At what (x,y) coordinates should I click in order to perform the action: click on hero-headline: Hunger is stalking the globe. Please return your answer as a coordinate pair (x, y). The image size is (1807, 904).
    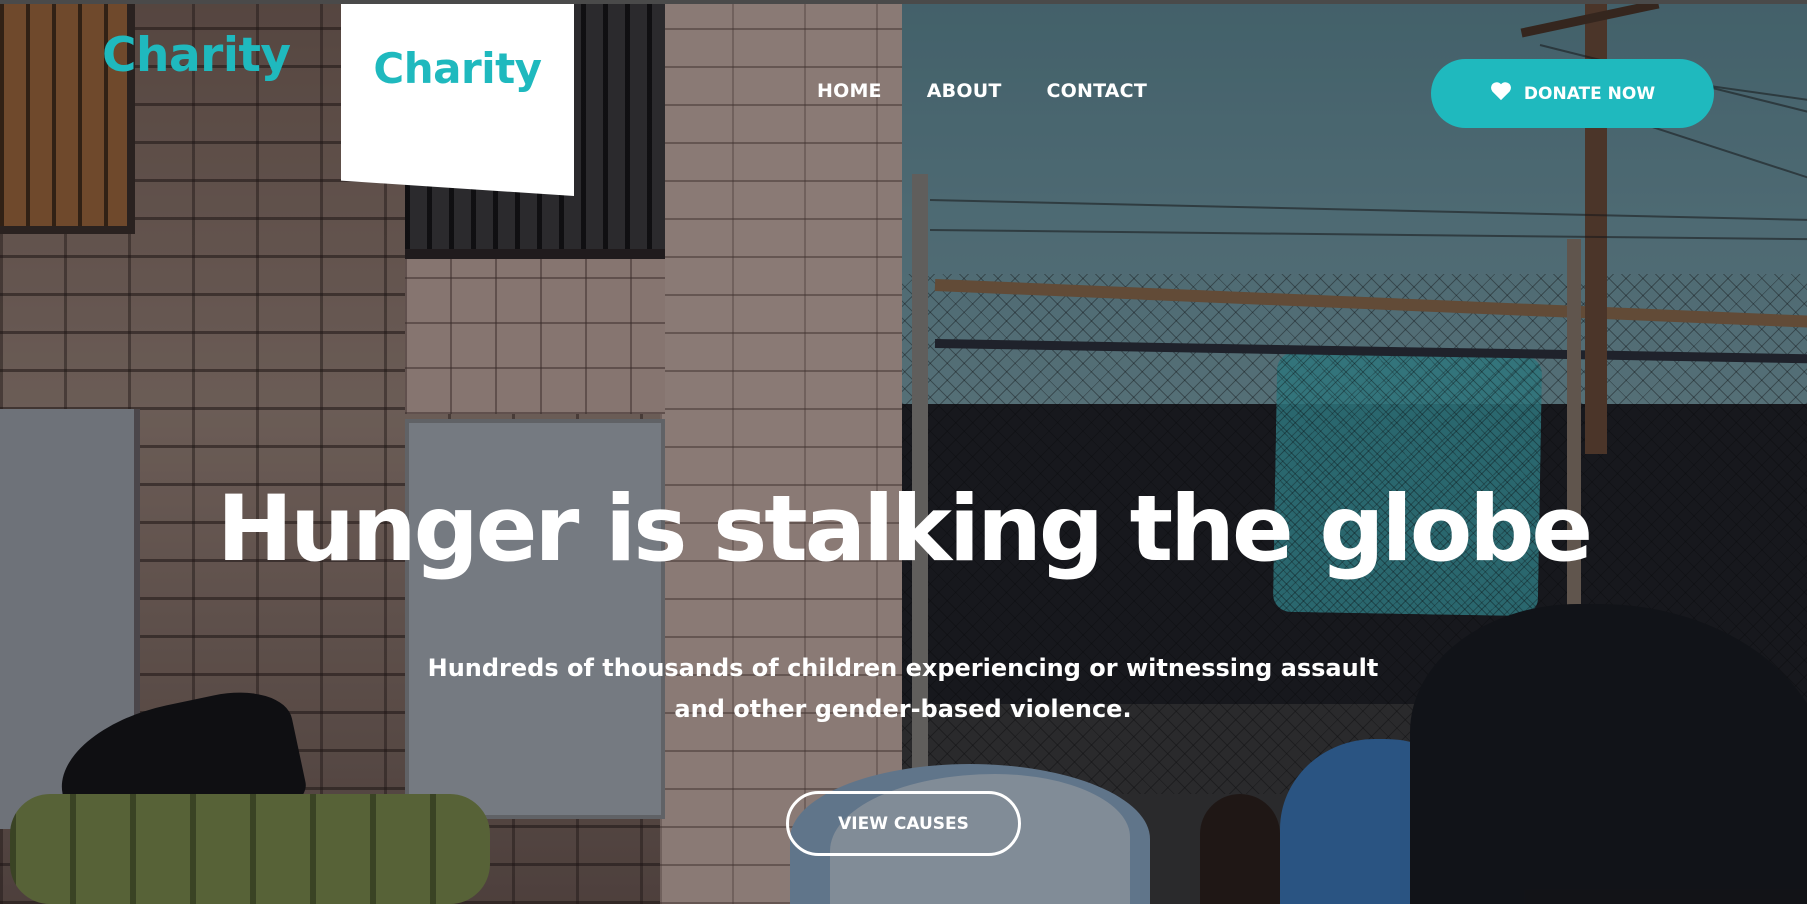
    Looking at the image, I should click on (904, 529).